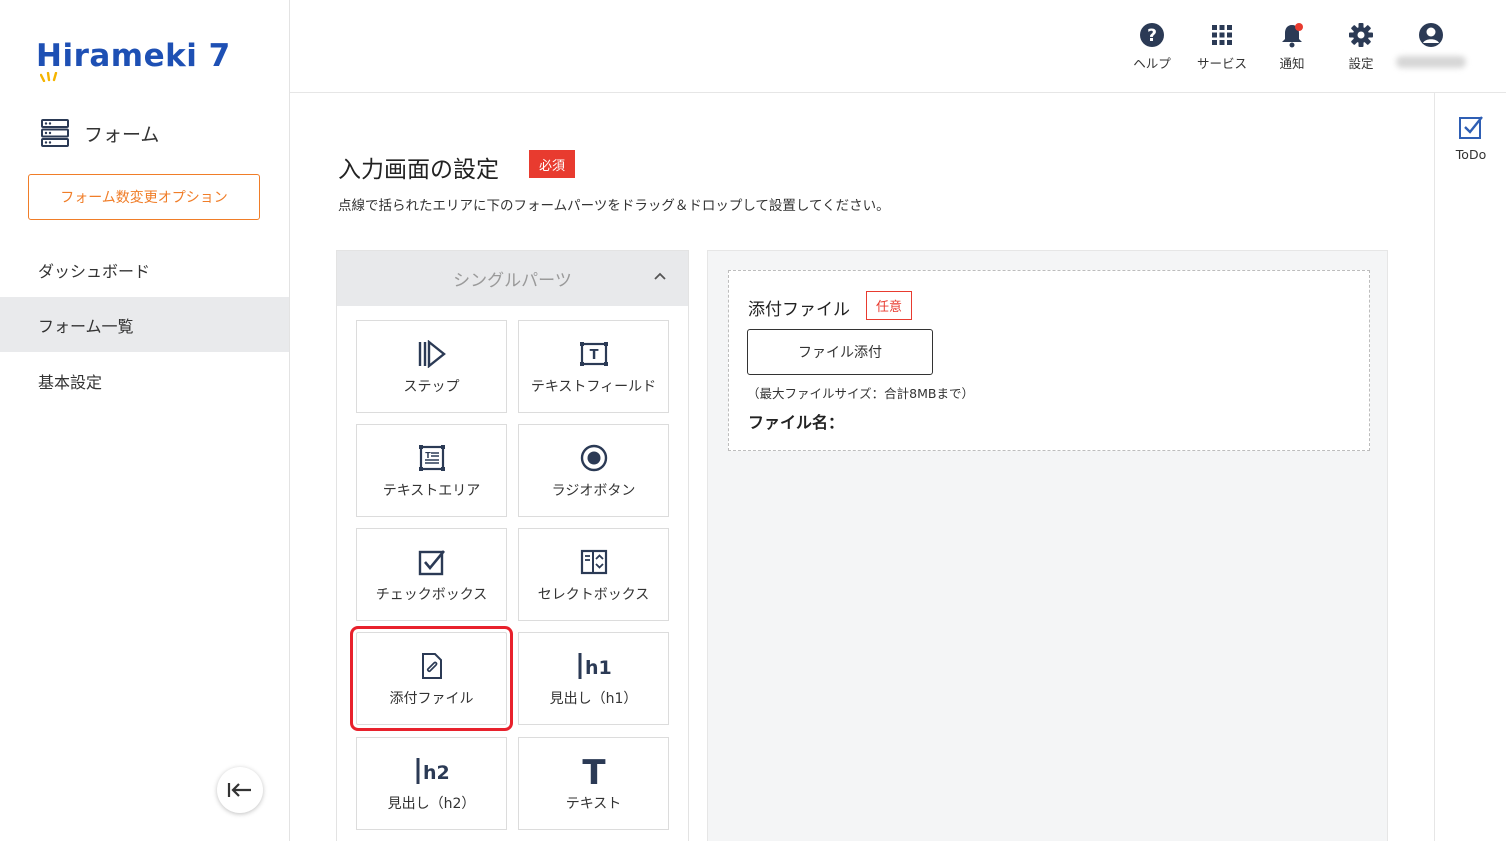 This screenshot has height=841, width=1506. I want to click on sidebar-section-label: フォーム, so click(122, 134).